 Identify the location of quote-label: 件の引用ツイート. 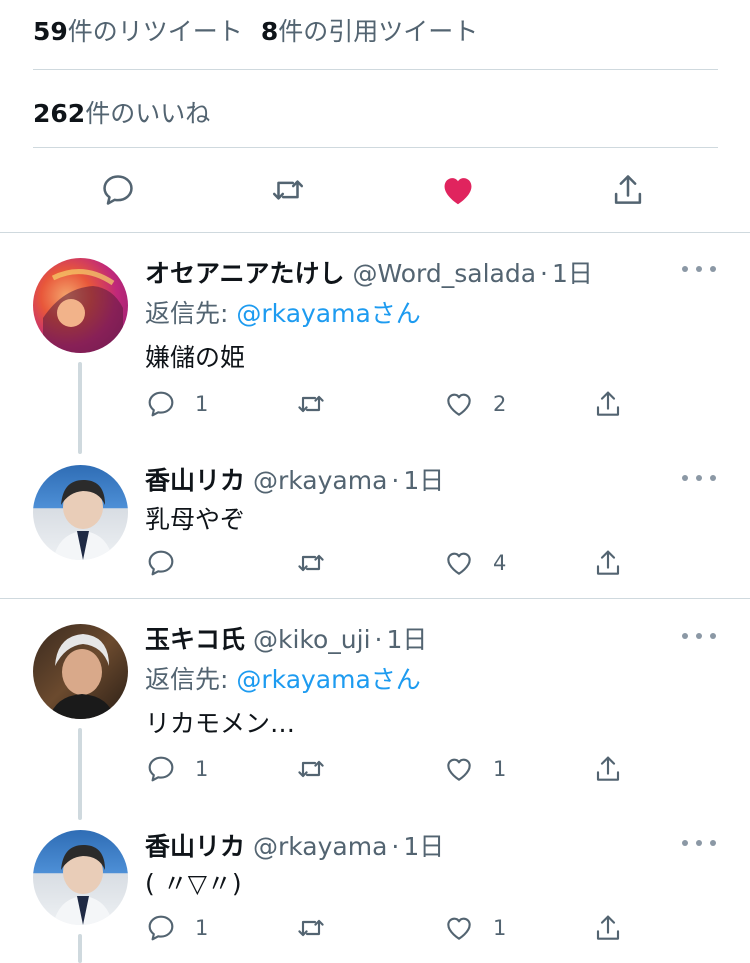
(378, 31).